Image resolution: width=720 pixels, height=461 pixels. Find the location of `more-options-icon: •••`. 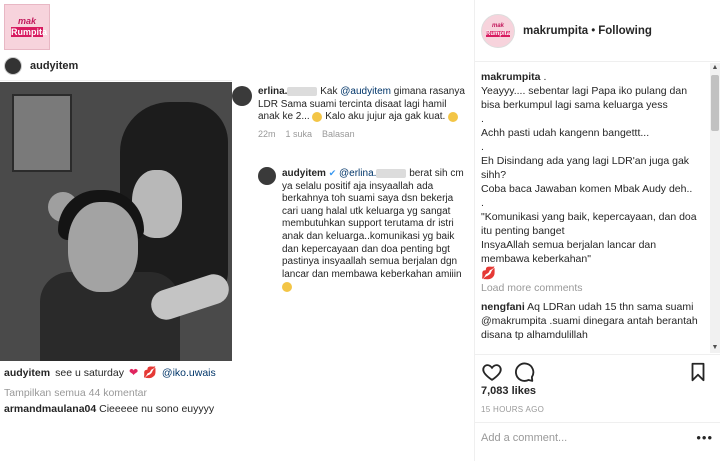

more-options-icon: ••• is located at coordinates (704, 437).